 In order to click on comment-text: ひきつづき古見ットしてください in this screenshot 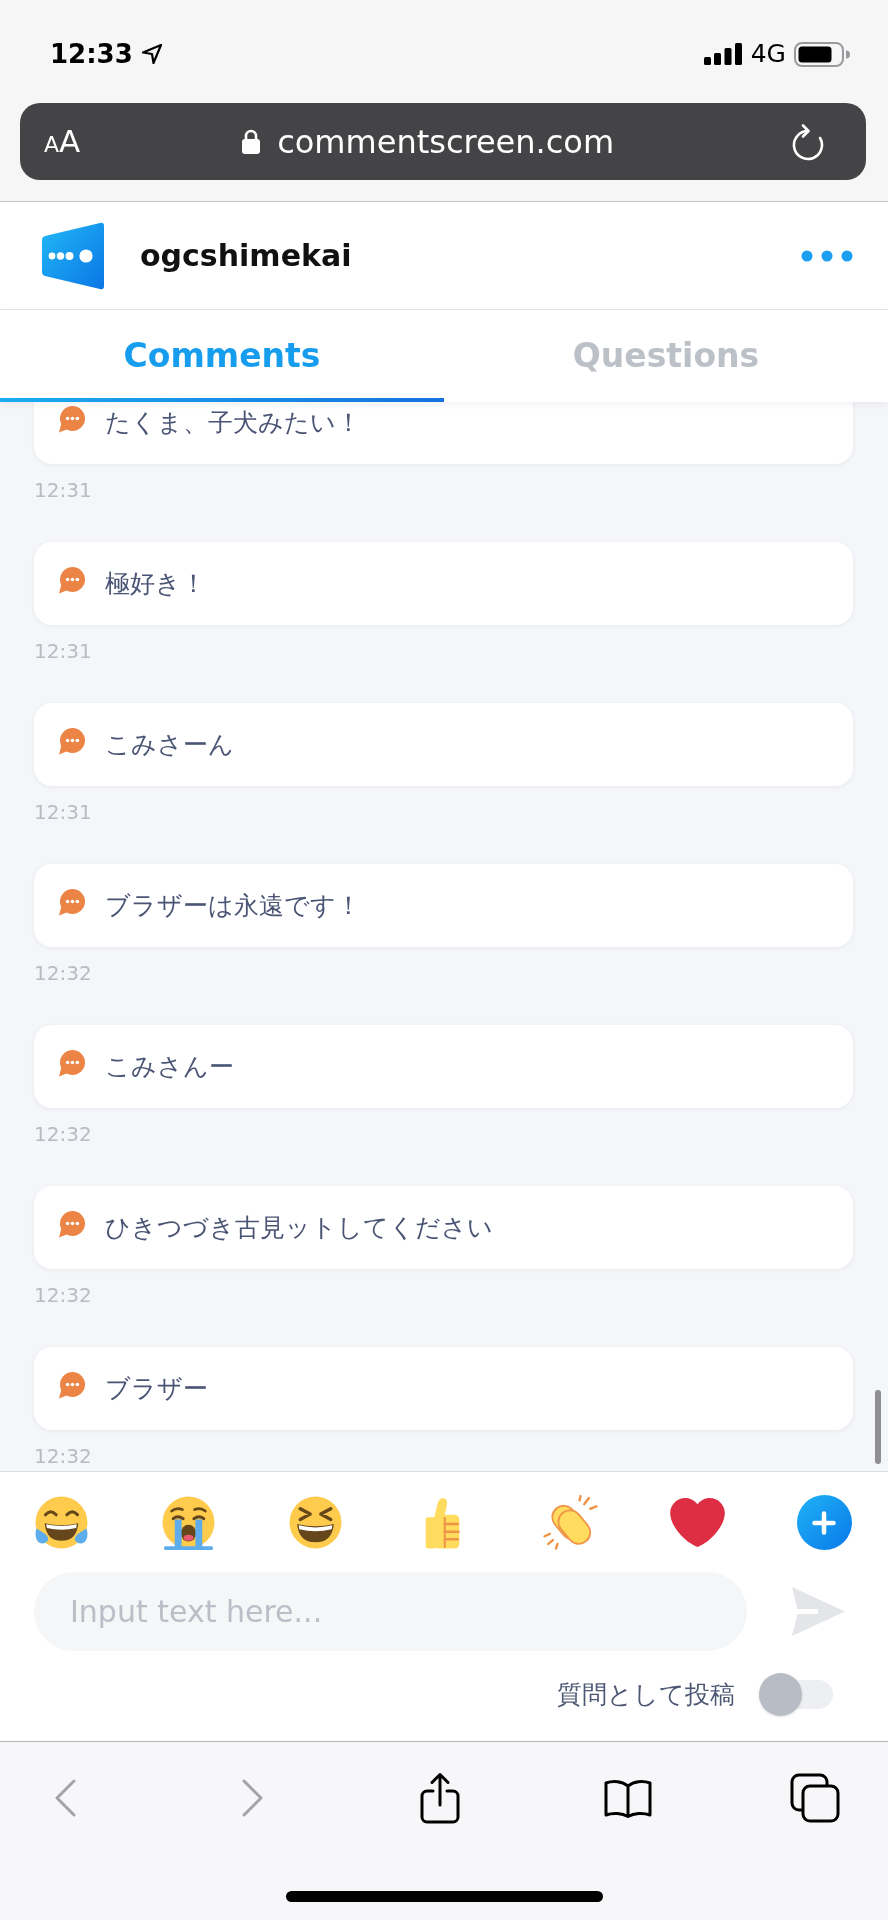, I will do `click(299, 1227)`.